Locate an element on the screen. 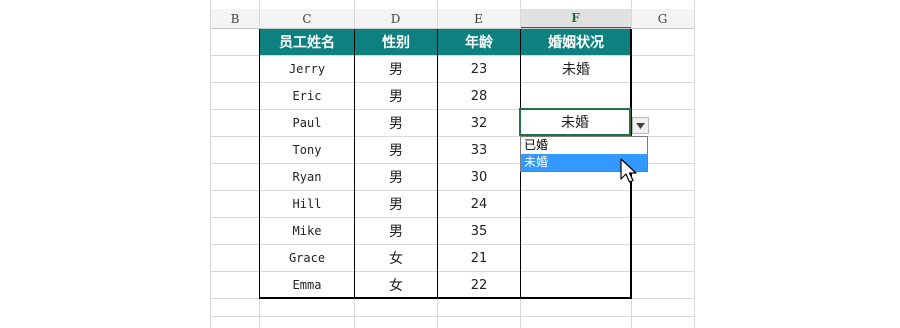 The width and height of the screenshot is (900, 328). cell-age: 23 is located at coordinates (479, 69).